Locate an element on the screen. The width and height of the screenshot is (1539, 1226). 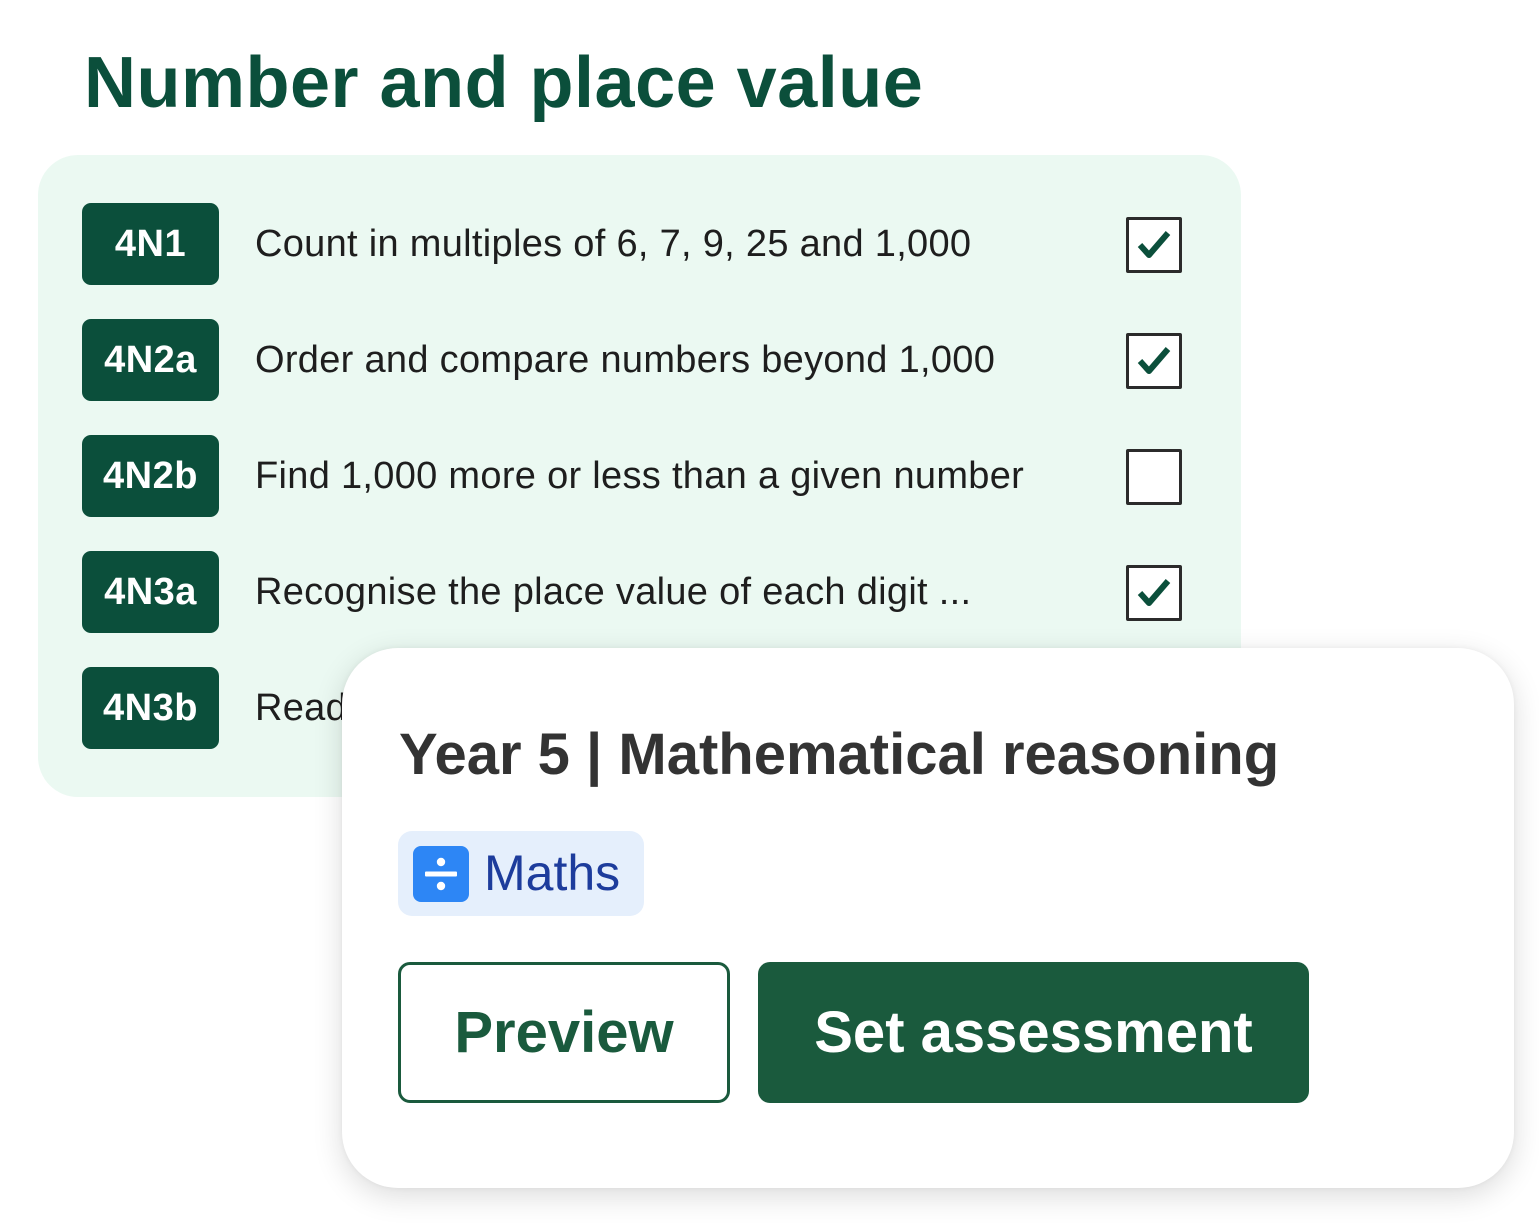
subject-label: Maths is located at coordinates (552, 873).